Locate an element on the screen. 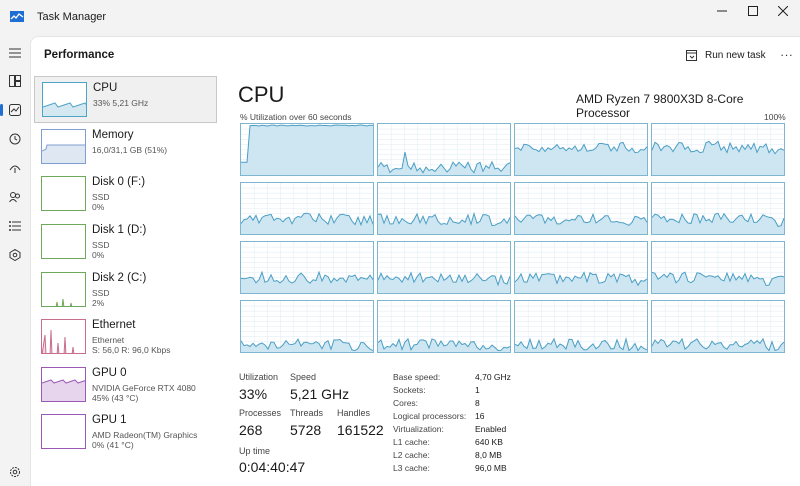 Image resolution: width=800 pixels, height=486 pixels. details-icon is located at coordinates (15, 226).